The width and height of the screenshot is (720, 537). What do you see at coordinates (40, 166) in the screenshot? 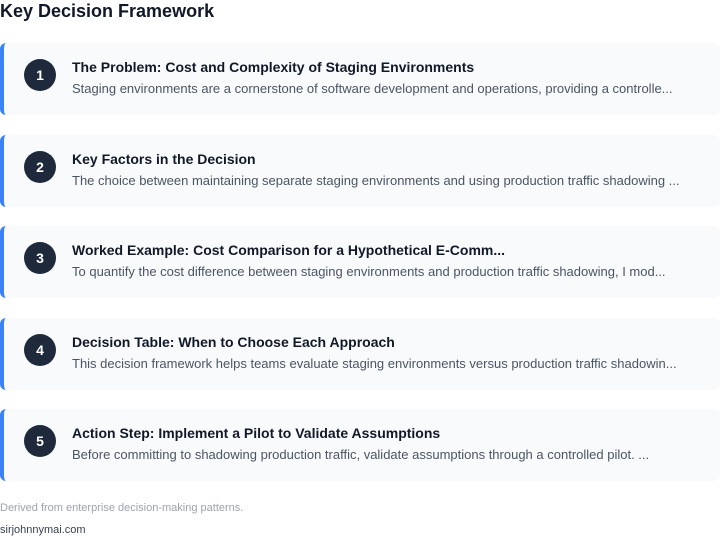
I see `step-number-badge: 2` at bounding box center [40, 166].